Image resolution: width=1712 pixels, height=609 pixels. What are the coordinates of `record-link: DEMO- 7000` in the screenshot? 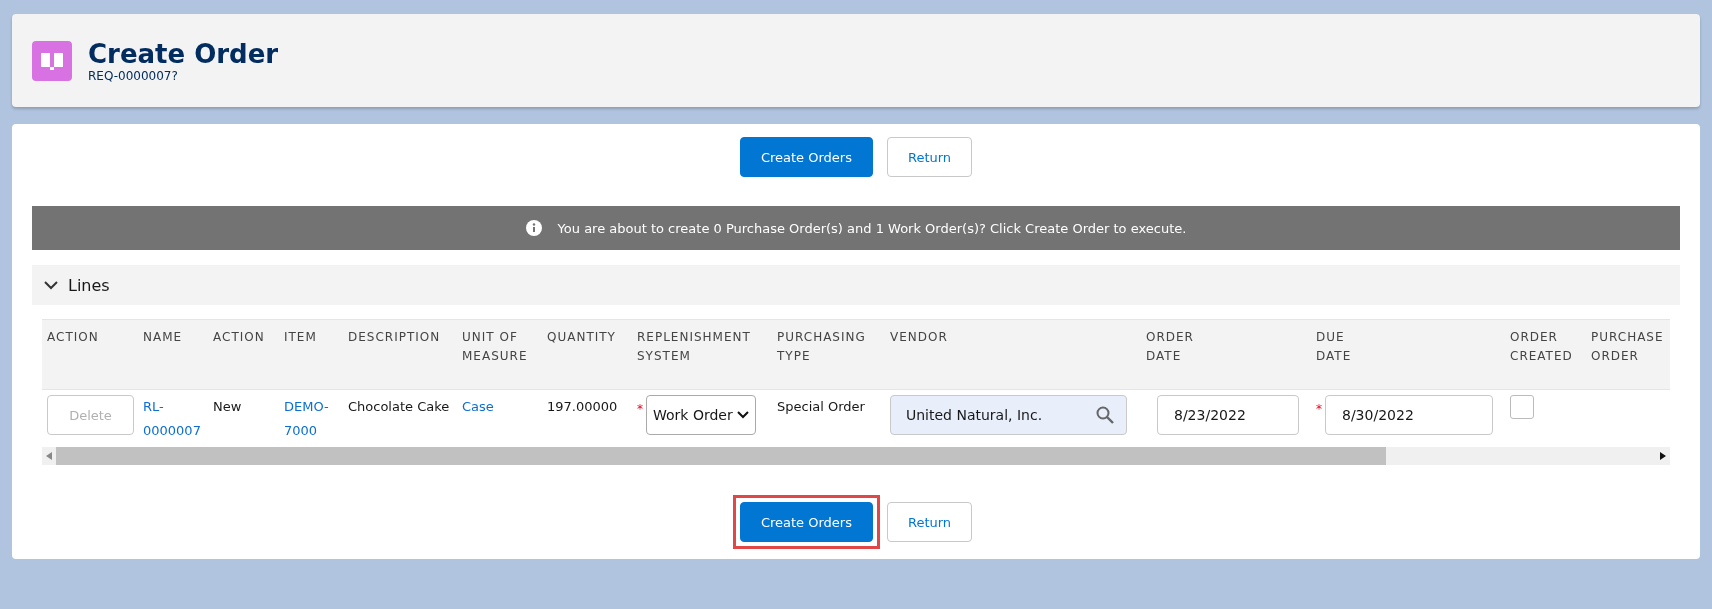 It's located at (311, 419).